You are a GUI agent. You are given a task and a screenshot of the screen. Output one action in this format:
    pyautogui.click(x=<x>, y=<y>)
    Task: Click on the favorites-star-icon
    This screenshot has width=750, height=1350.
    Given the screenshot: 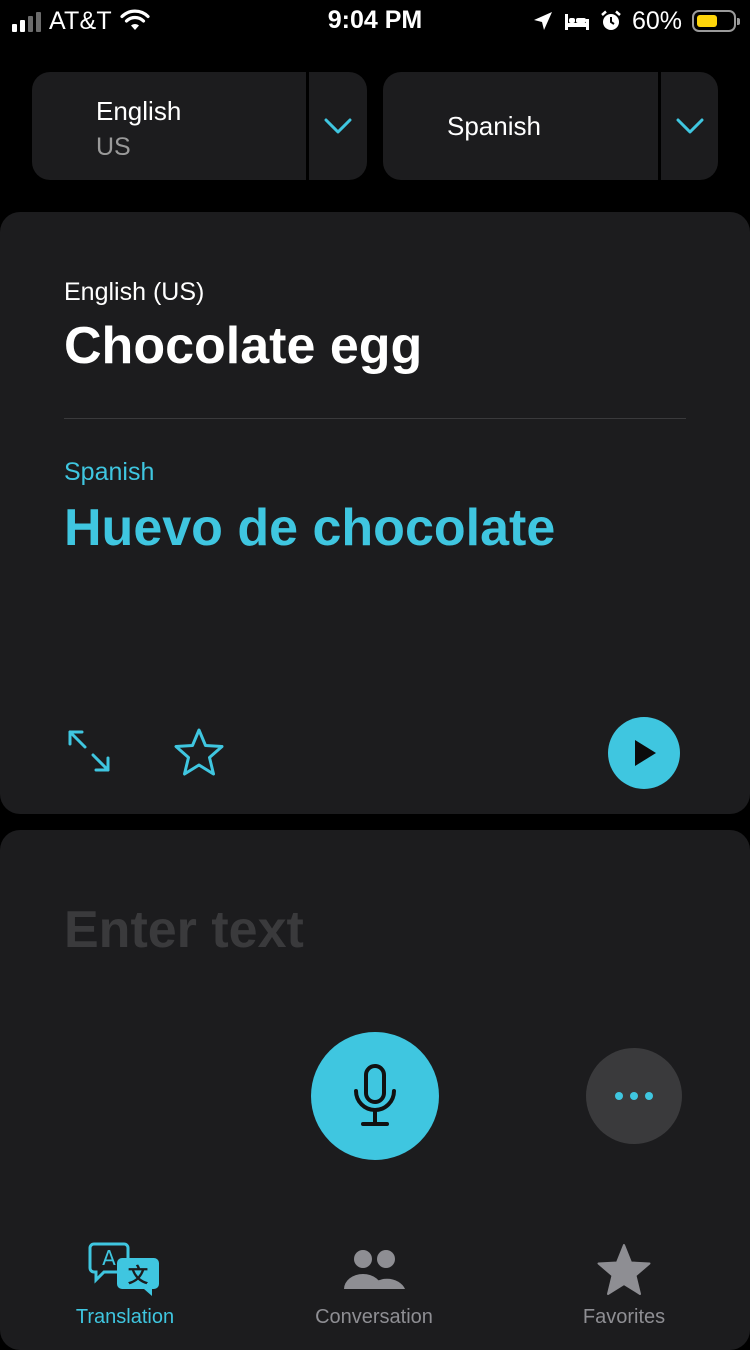 What is the action you would take?
    pyautogui.click(x=624, y=1269)
    